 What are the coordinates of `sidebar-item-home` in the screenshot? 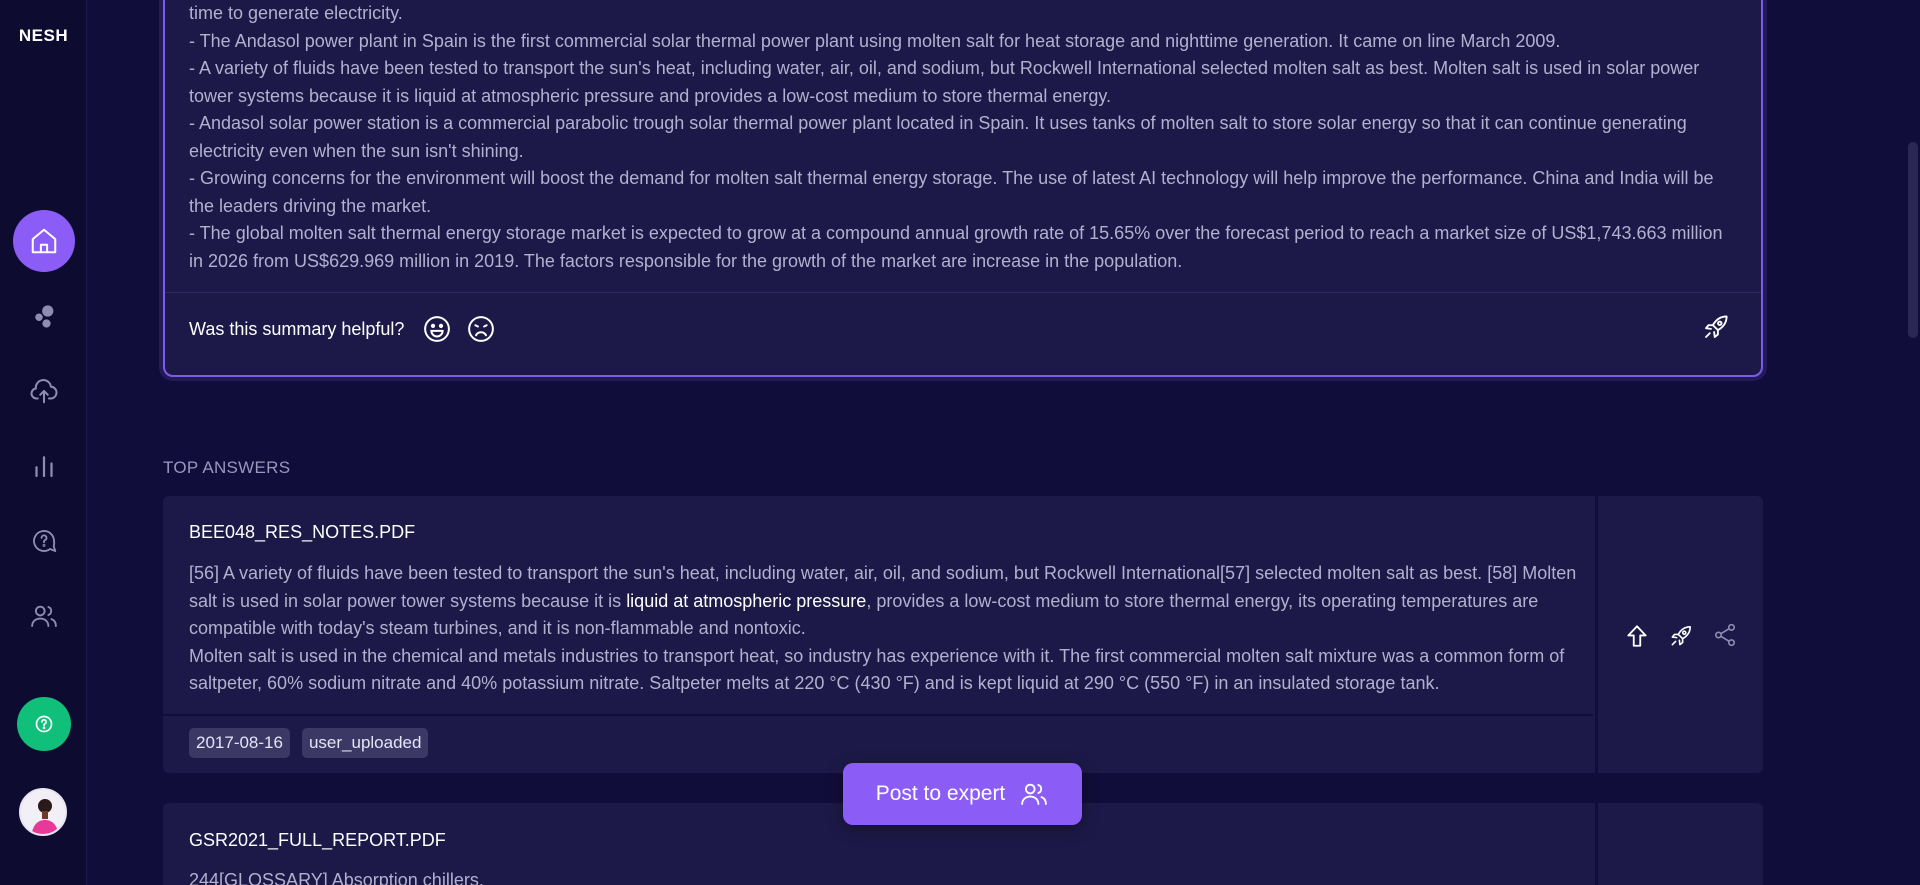 It's located at (44, 241).